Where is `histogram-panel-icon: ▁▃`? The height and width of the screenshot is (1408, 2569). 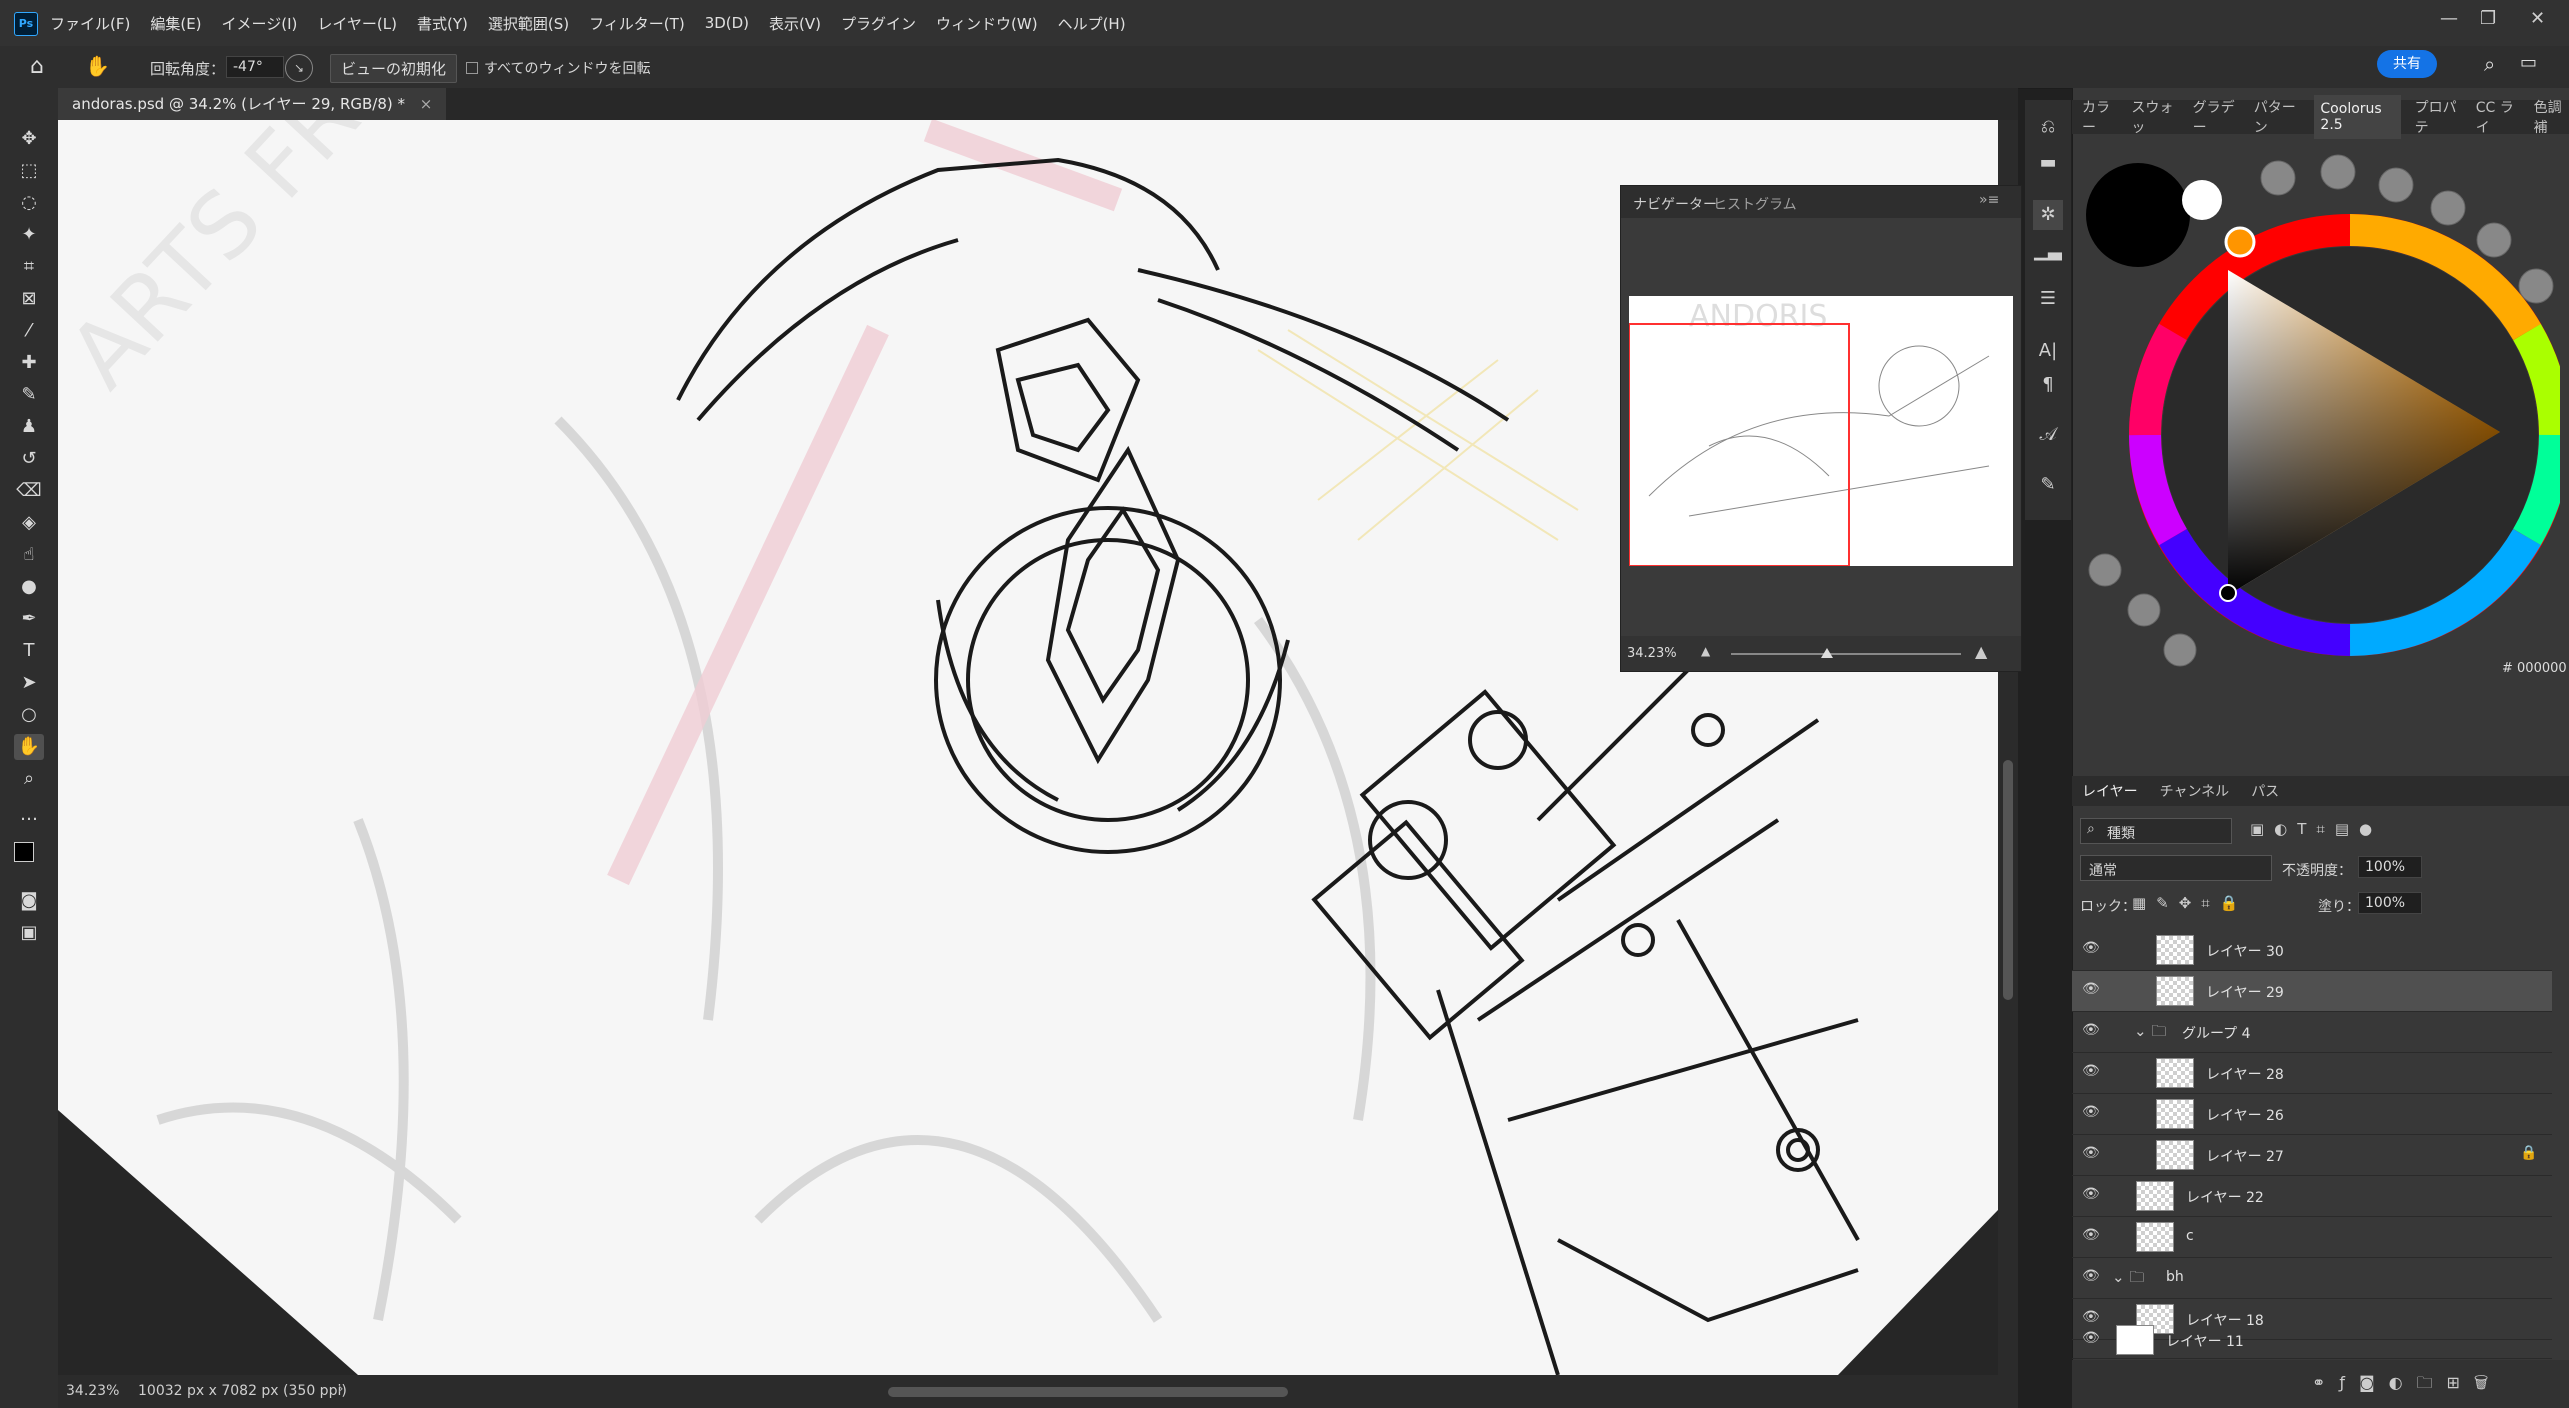
histogram-panel-icon: ▁▃ is located at coordinates (2048, 251).